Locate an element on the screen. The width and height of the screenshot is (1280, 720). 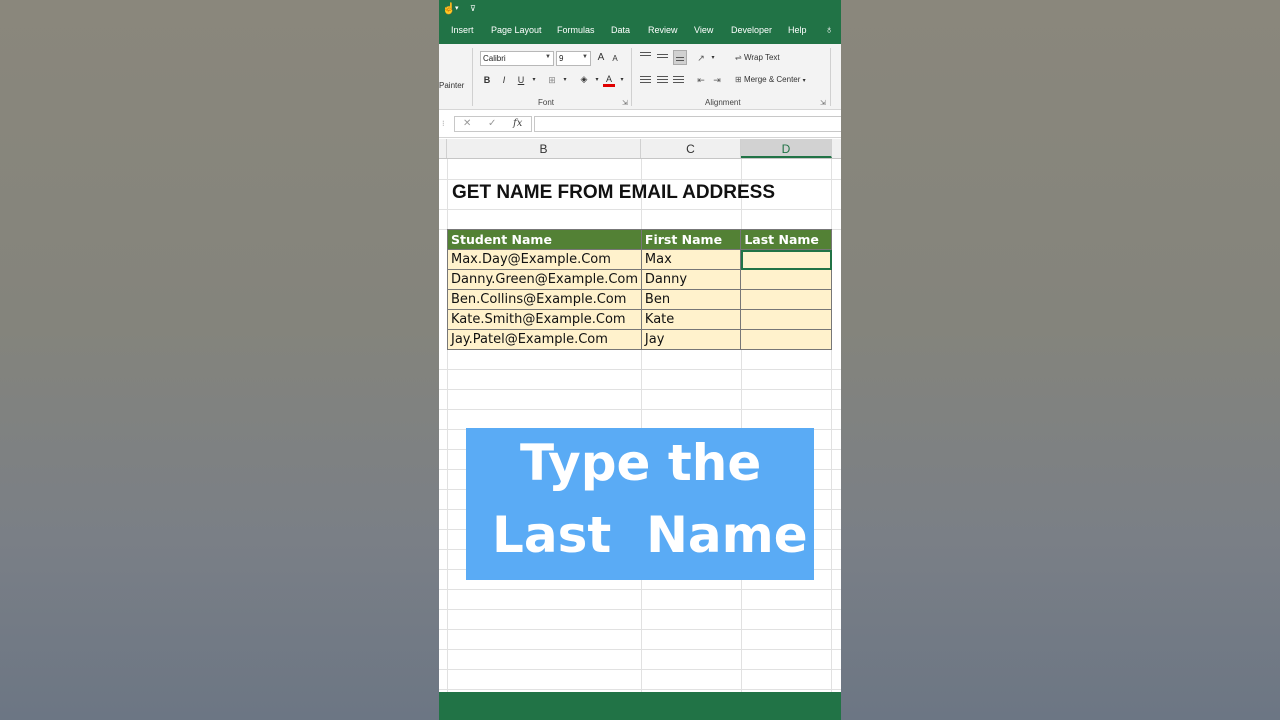
table-header-row: Student Name First Name Last Name is located at coordinates (639, 239).